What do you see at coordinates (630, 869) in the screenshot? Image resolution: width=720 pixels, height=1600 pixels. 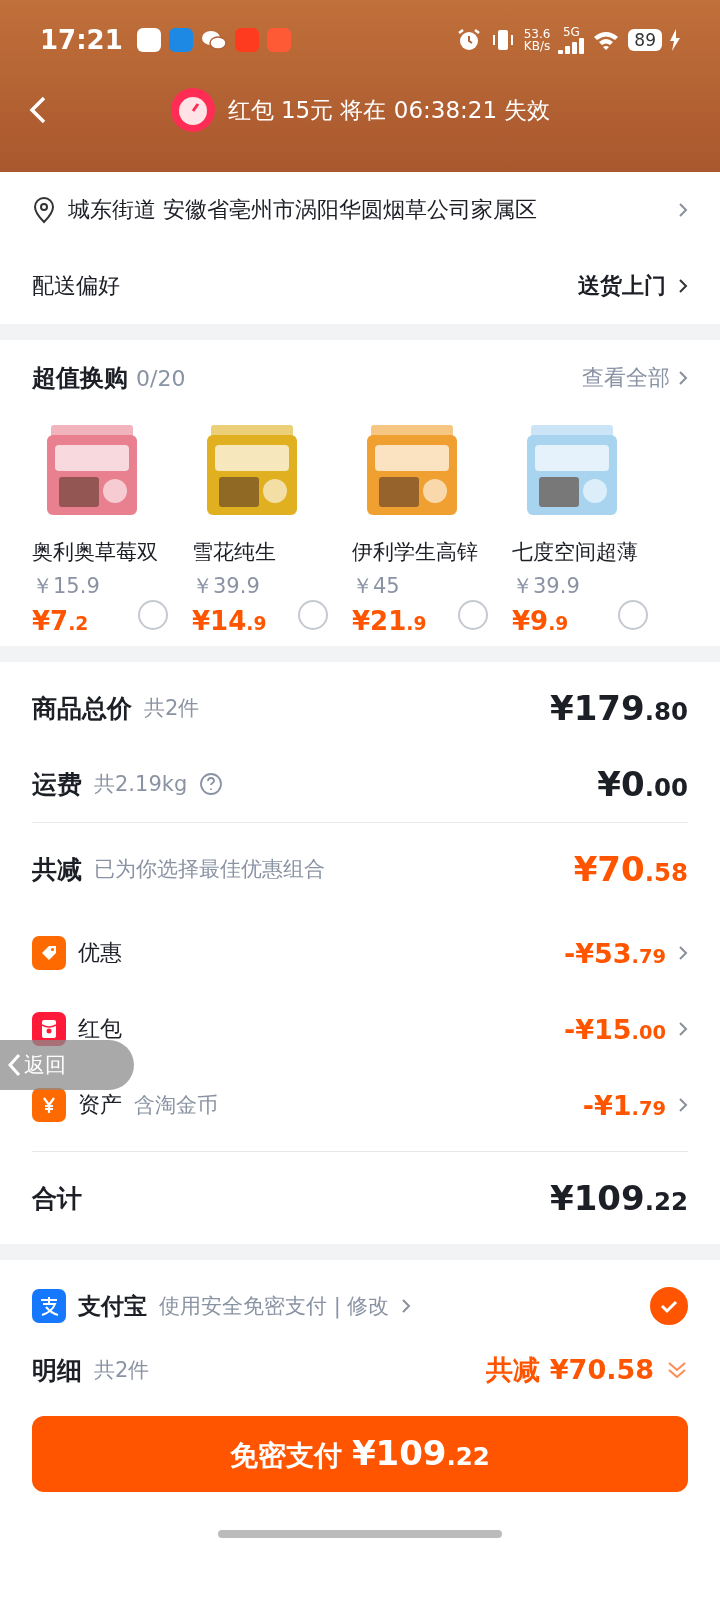 I see `summary-amount: ¥70.58` at bounding box center [630, 869].